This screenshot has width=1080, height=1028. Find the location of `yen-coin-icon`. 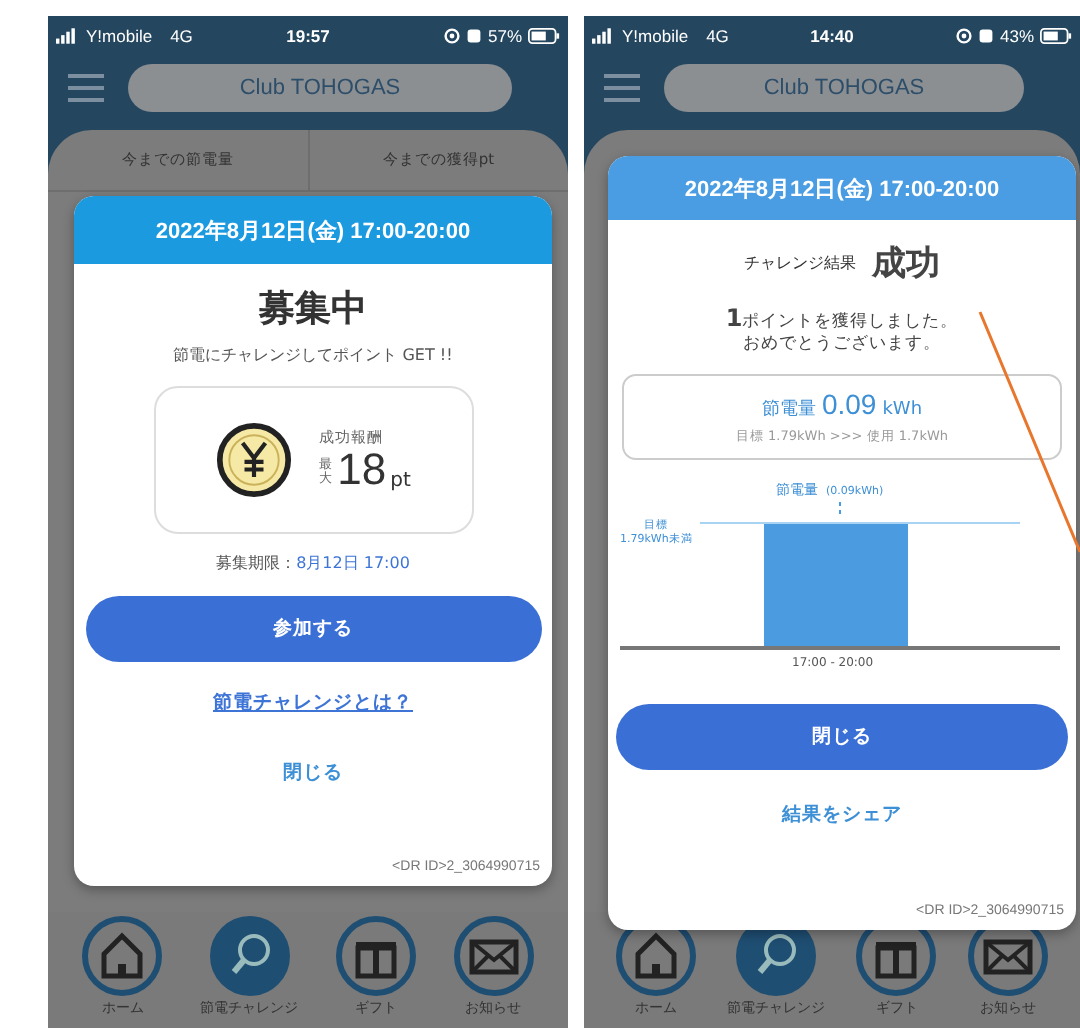

yen-coin-icon is located at coordinates (253, 460).